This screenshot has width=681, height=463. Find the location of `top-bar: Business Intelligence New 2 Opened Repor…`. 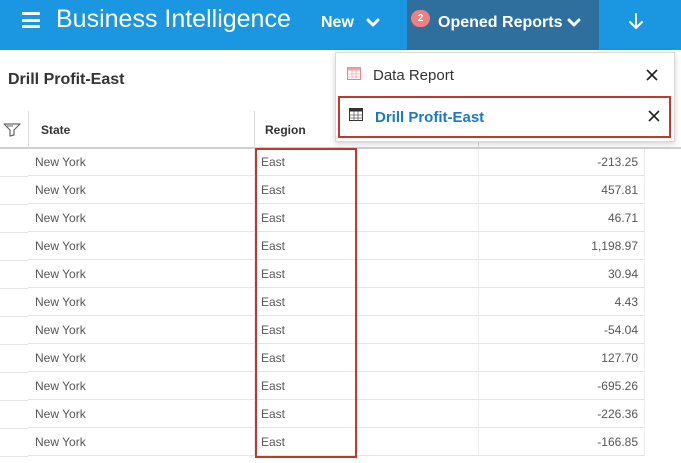

top-bar: Business Intelligence New 2 Opened Repor… is located at coordinates (340, 25).